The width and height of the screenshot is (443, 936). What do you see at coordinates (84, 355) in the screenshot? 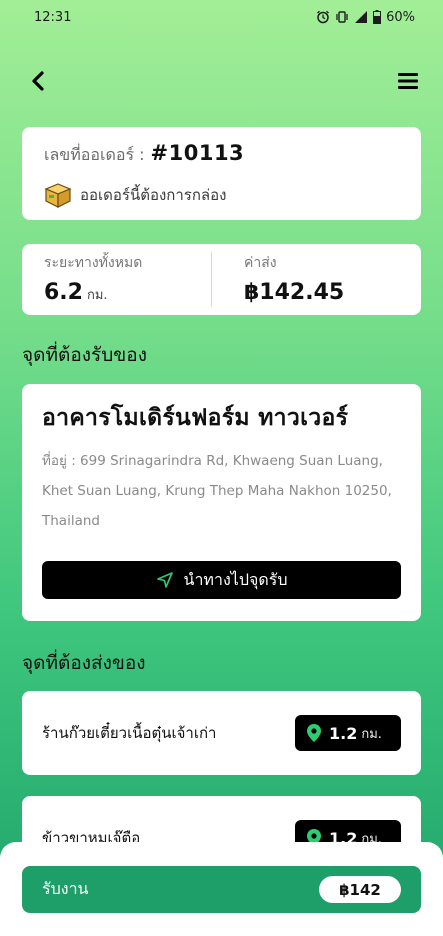
I see `pickup-section-title: จุดที่ต้องรับของ` at bounding box center [84, 355].